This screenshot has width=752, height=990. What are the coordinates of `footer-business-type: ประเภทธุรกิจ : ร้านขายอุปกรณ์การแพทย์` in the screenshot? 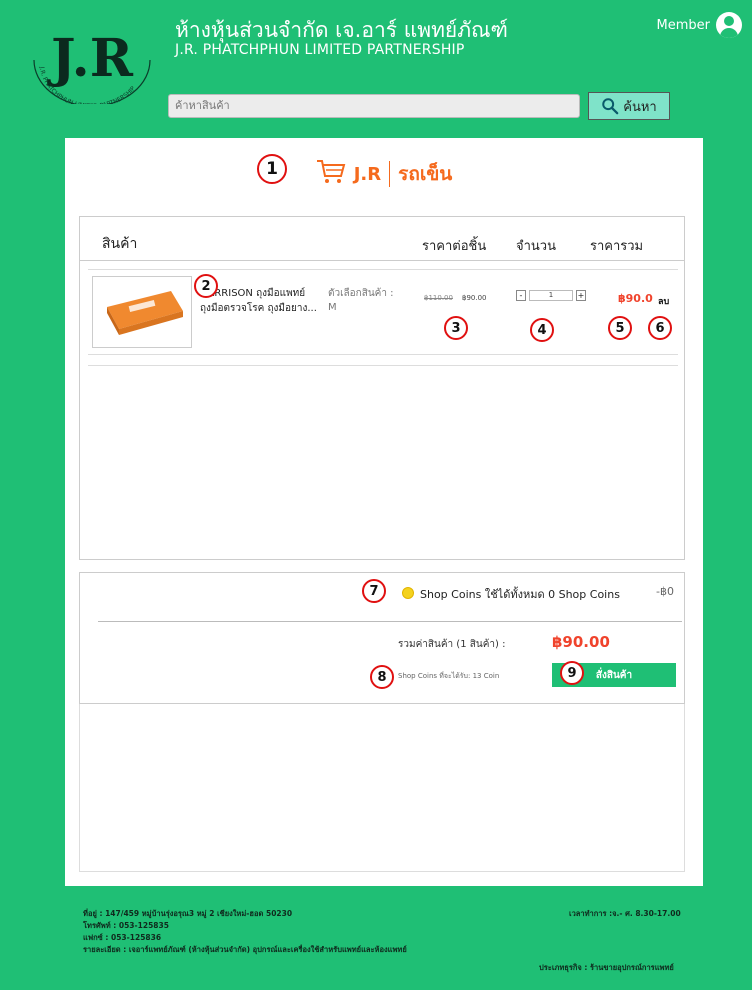 It's located at (606, 967).